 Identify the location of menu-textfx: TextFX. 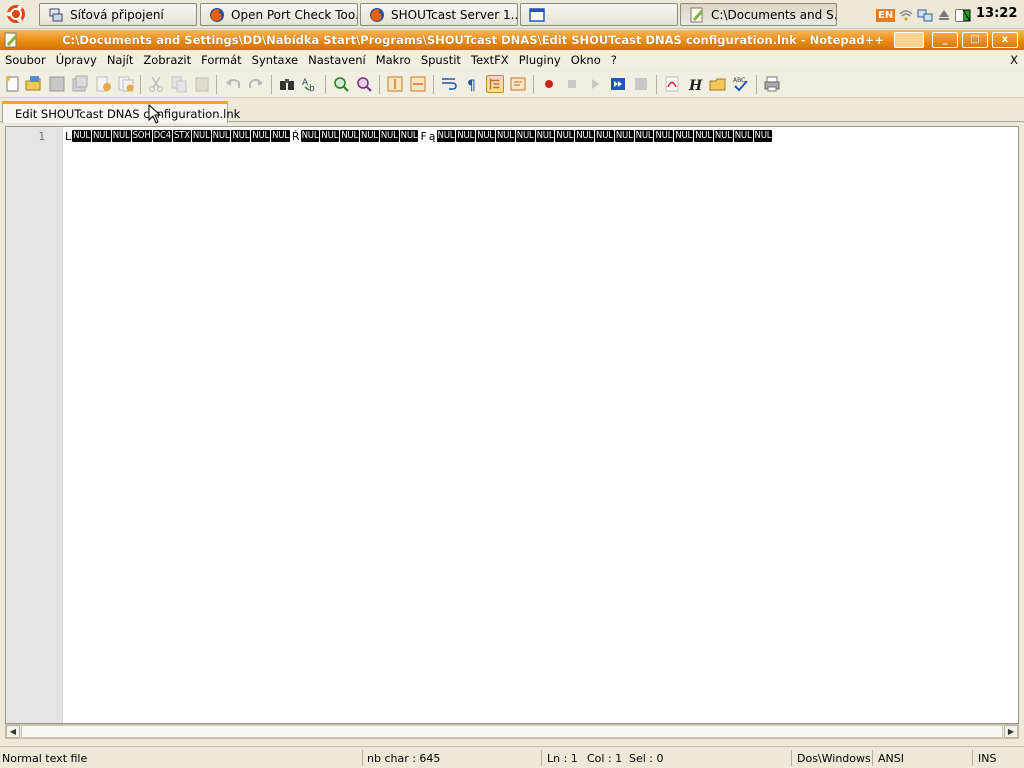
(490, 60).